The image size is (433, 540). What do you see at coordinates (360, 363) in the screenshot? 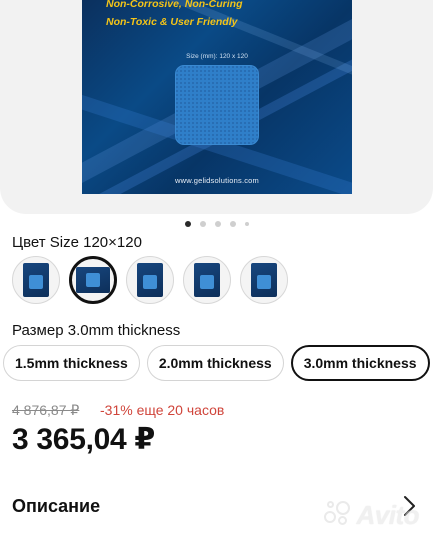
I see `size-option-3-0mm: 3.0mm thickness` at bounding box center [360, 363].